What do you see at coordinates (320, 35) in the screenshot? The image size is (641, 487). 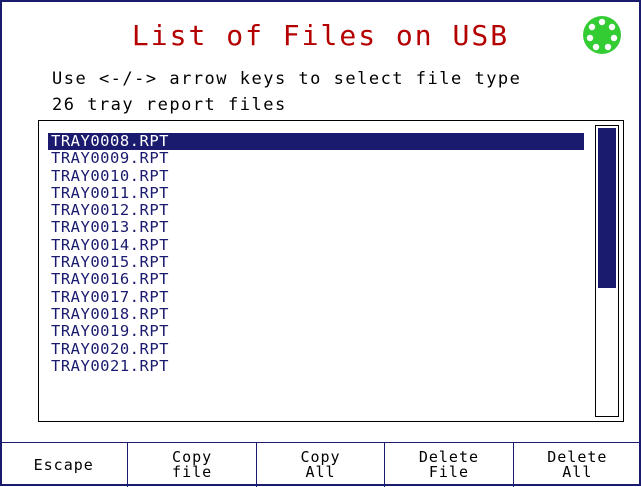 I see `page-title: List of Files on USB` at bounding box center [320, 35].